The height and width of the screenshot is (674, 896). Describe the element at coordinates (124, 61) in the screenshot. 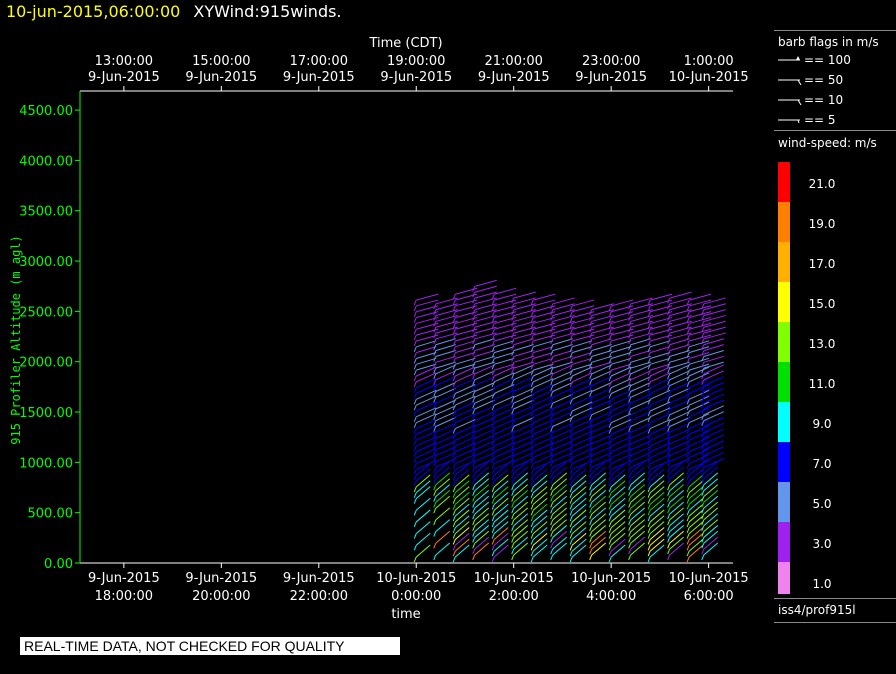

I see `top-tick-label-time: 13:00:00` at that location.